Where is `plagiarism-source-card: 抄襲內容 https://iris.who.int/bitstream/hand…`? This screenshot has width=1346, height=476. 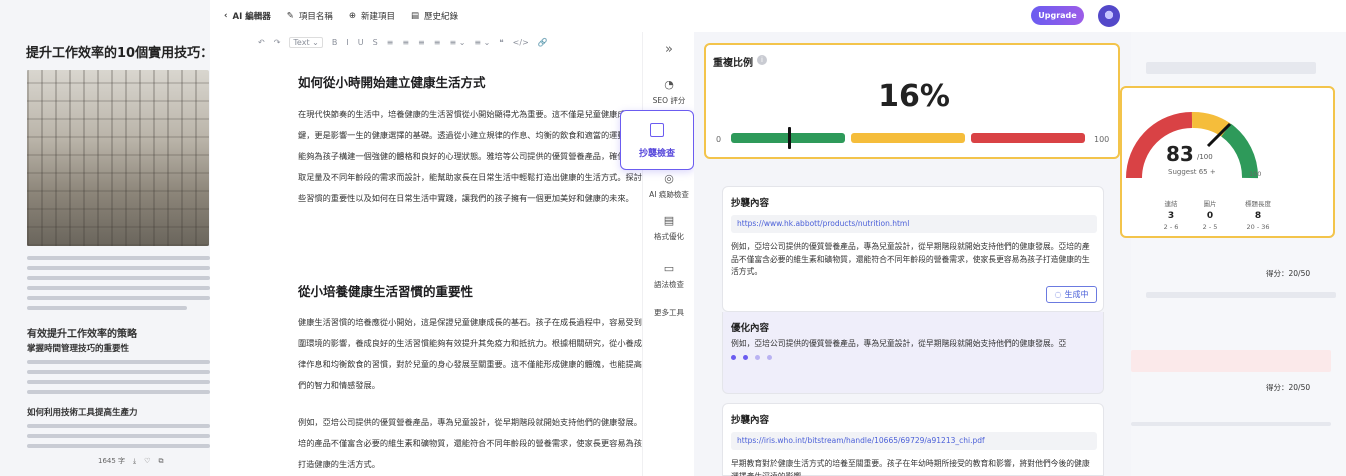
plagiarism-source-card: 抄襲內容 https://iris.who.int/bitstream/hand… is located at coordinates (913, 439).